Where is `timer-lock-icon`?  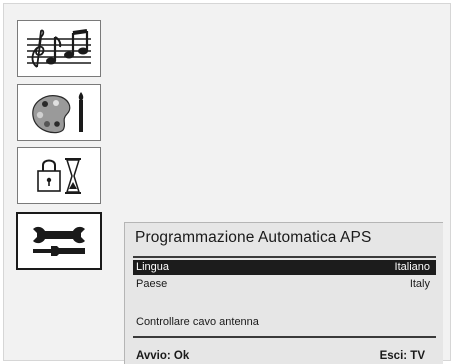
timer-lock-icon is located at coordinates (59, 175).